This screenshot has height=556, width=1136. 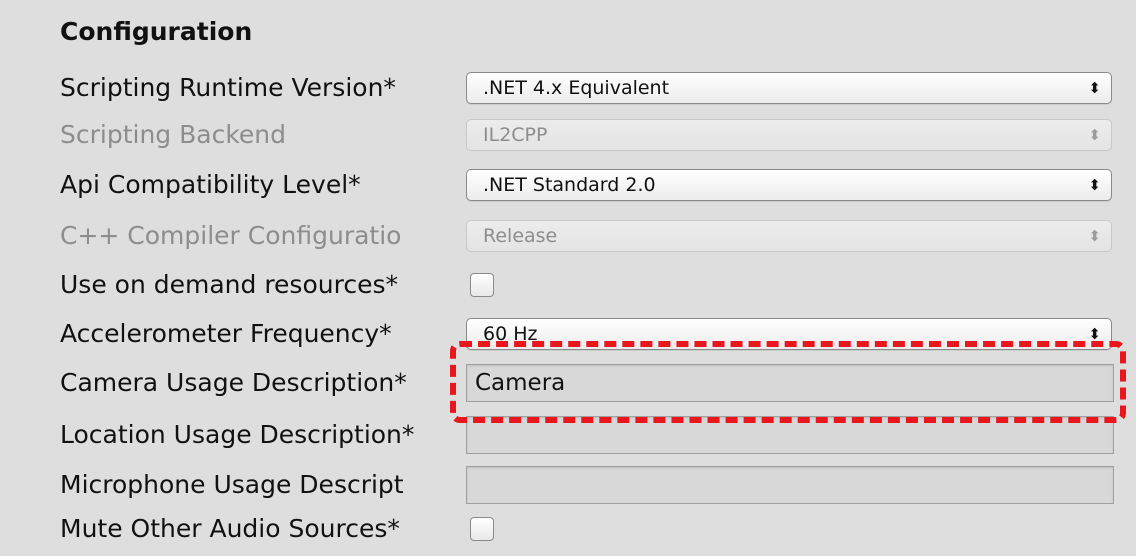 I want to click on api-compatibility-value: .NET Standard 2.0, so click(x=569, y=185).